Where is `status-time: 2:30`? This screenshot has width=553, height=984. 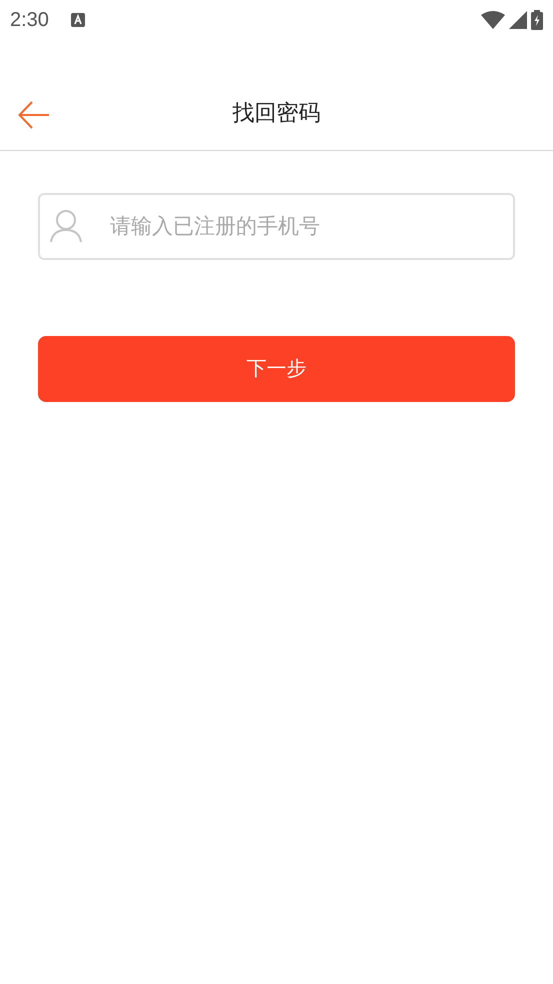 status-time: 2:30 is located at coordinates (29, 20).